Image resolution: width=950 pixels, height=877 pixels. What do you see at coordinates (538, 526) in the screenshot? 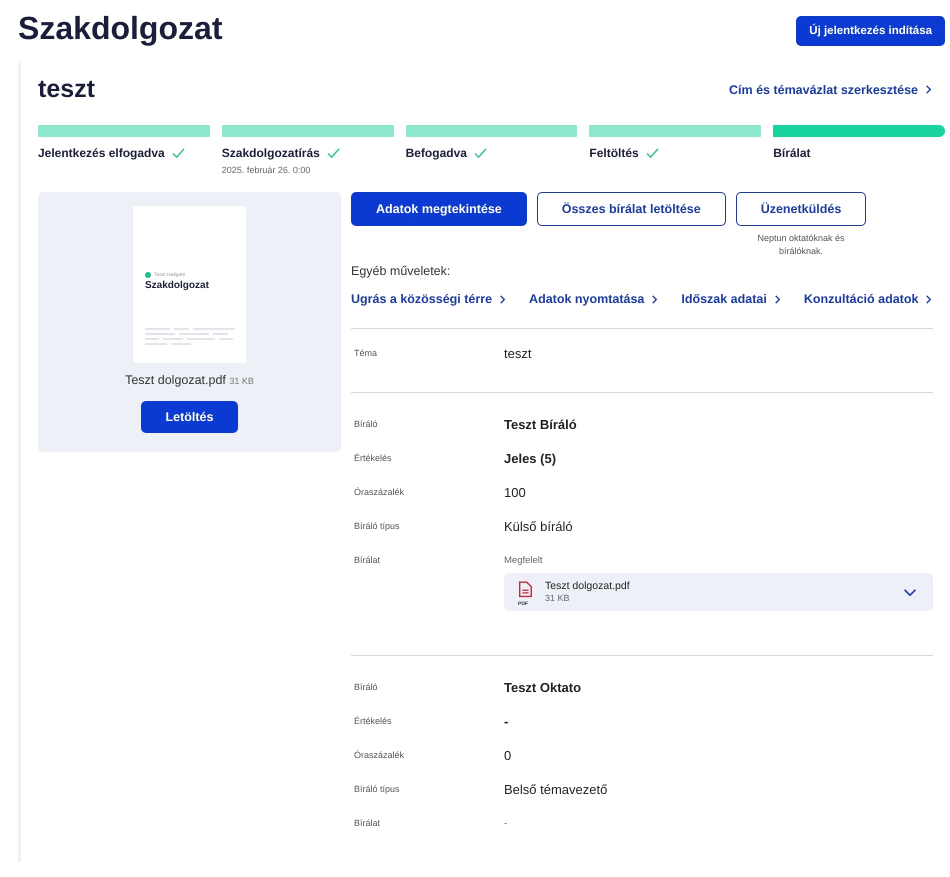
I see `field-value: Külső bíráló` at bounding box center [538, 526].